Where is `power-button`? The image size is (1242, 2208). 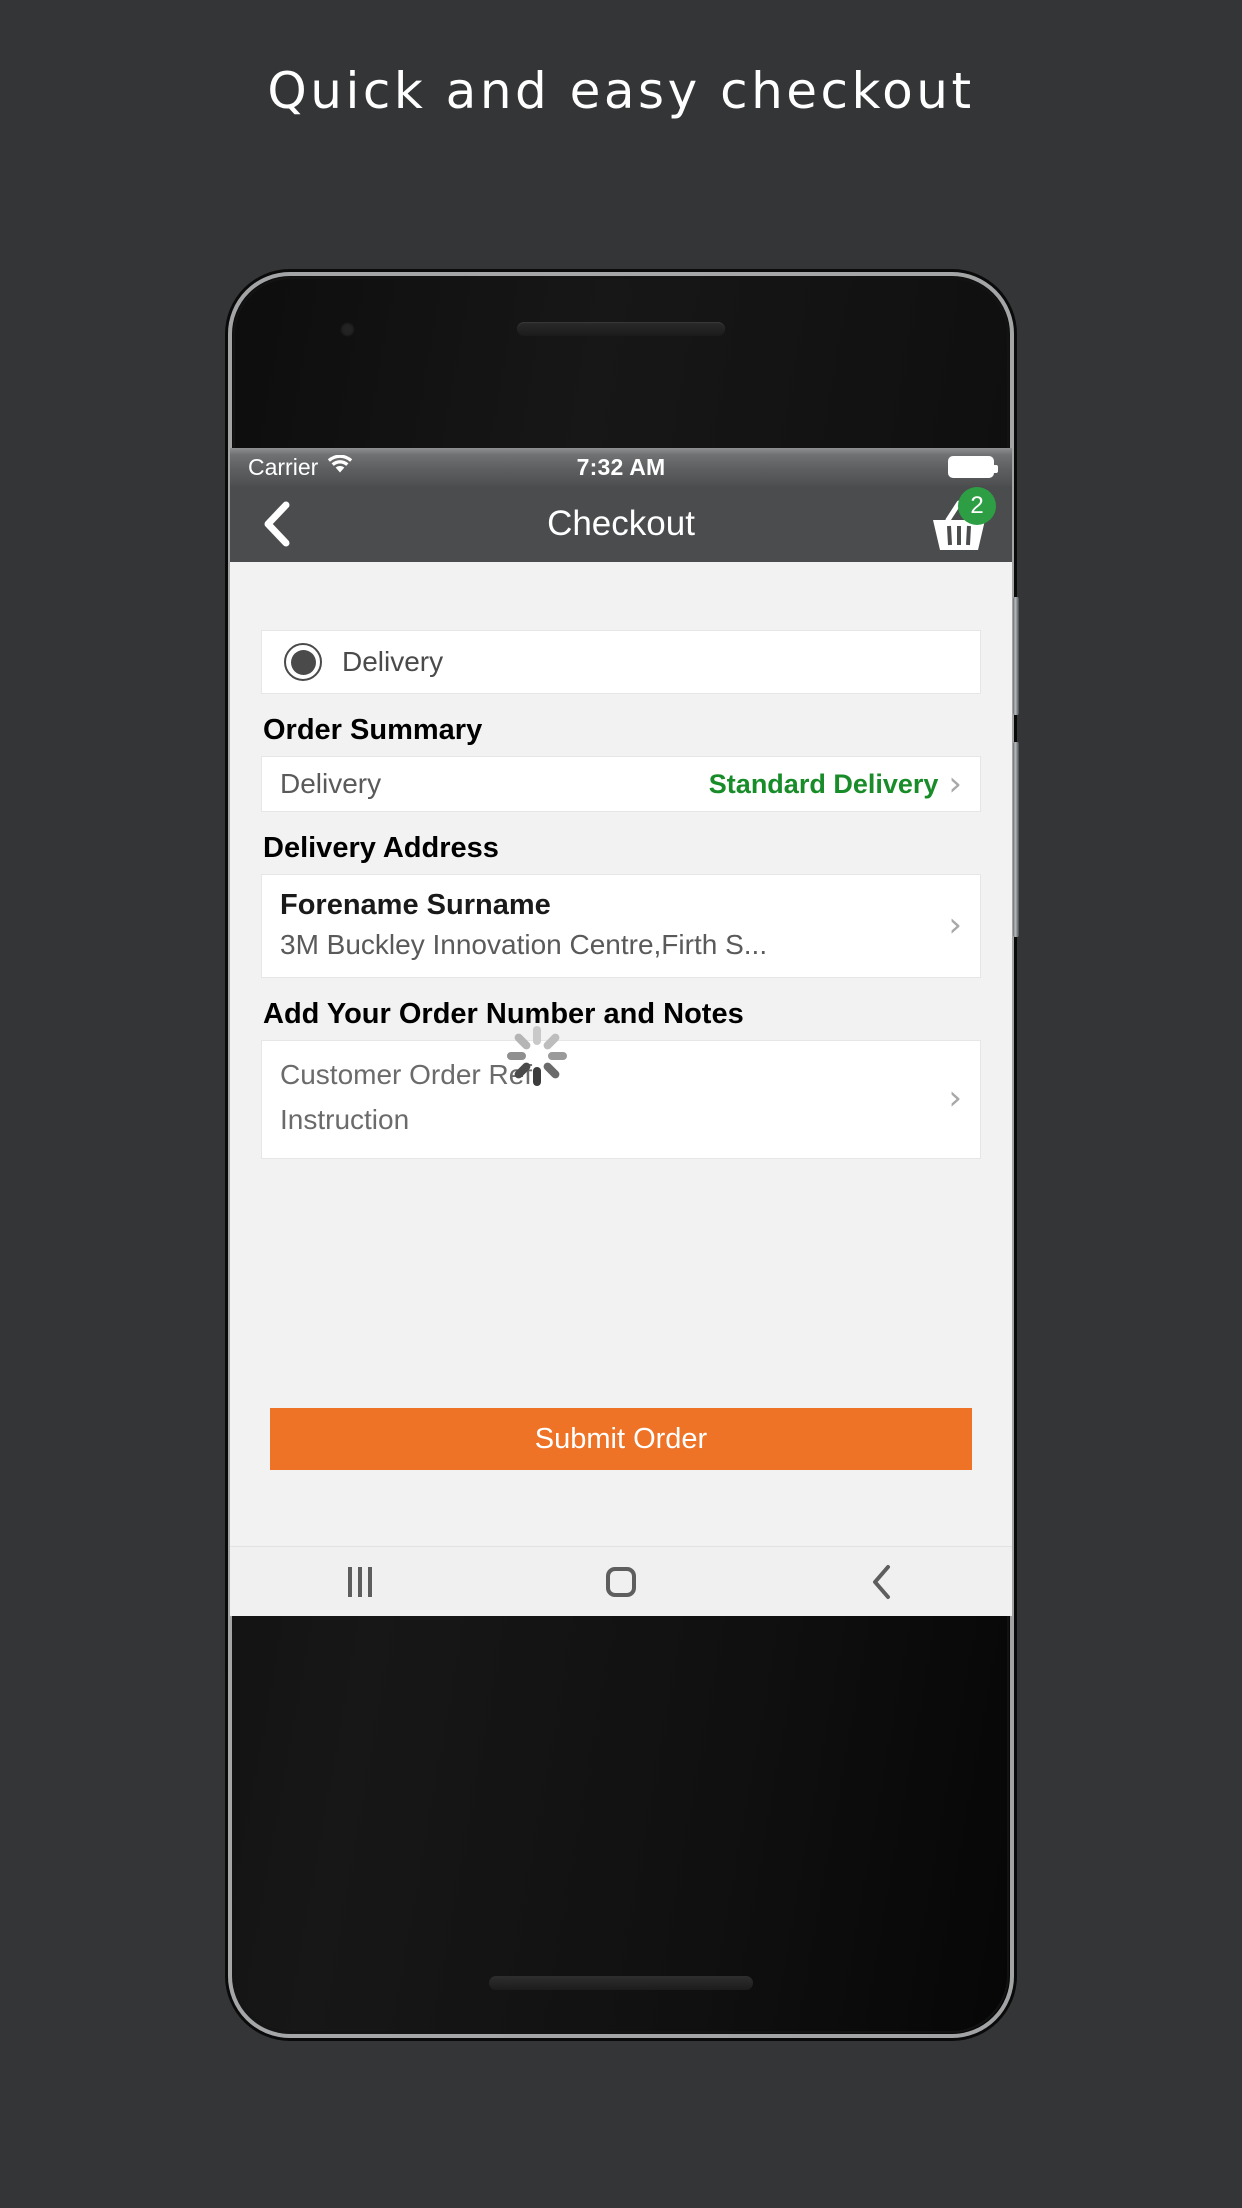
power-button is located at coordinates (1016, 656).